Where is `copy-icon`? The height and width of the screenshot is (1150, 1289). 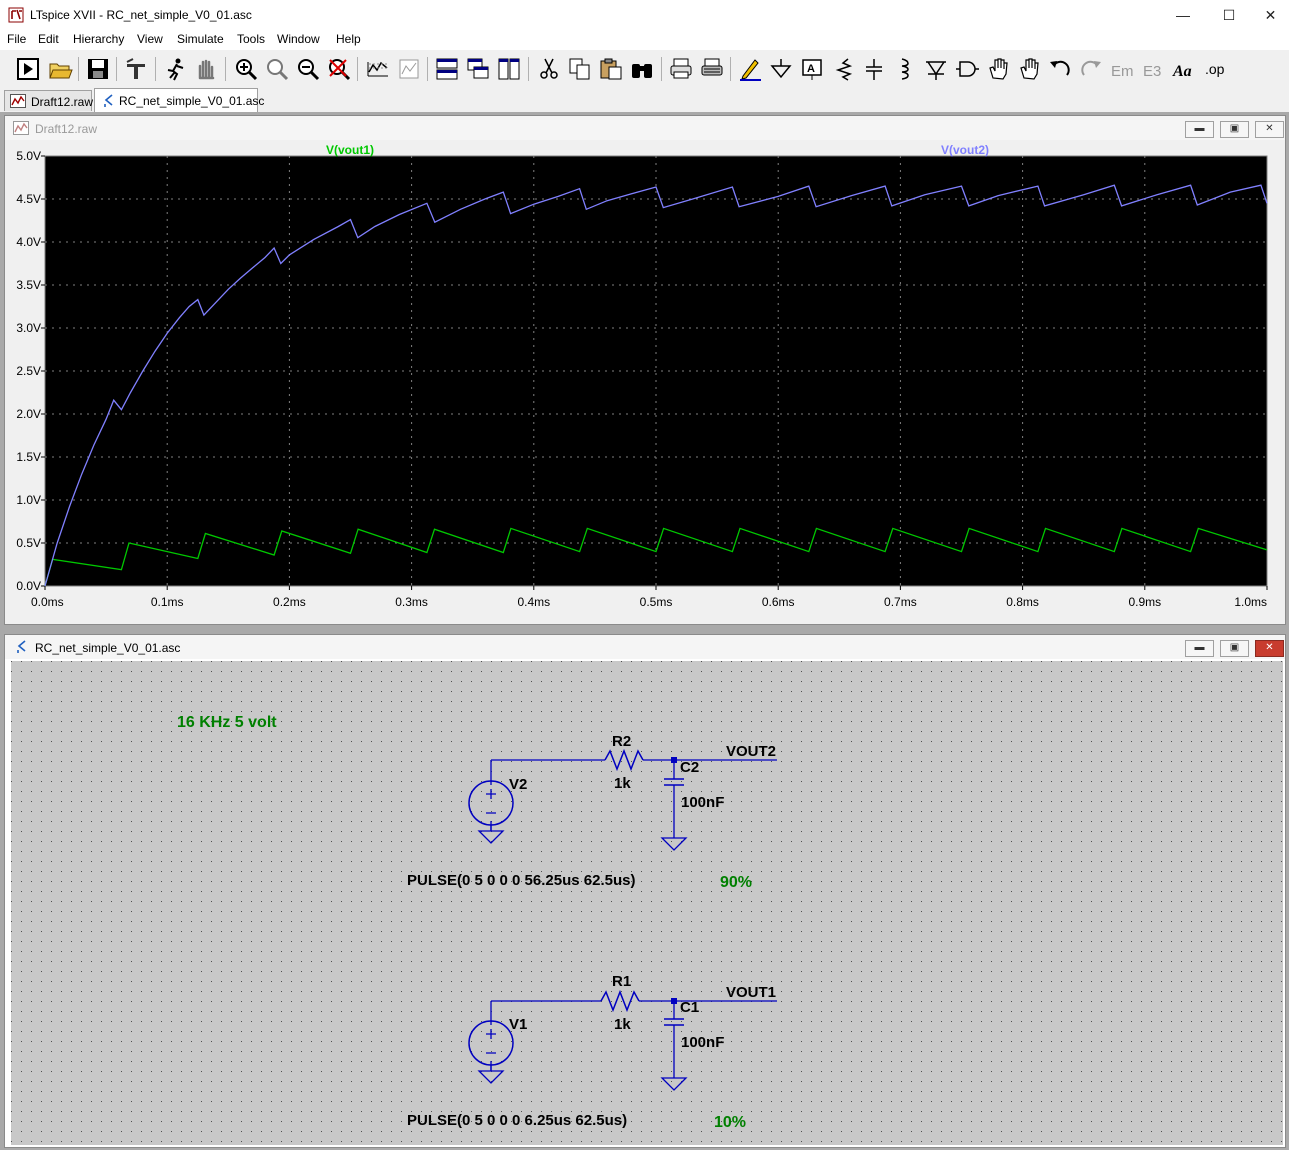 copy-icon is located at coordinates (580, 69).